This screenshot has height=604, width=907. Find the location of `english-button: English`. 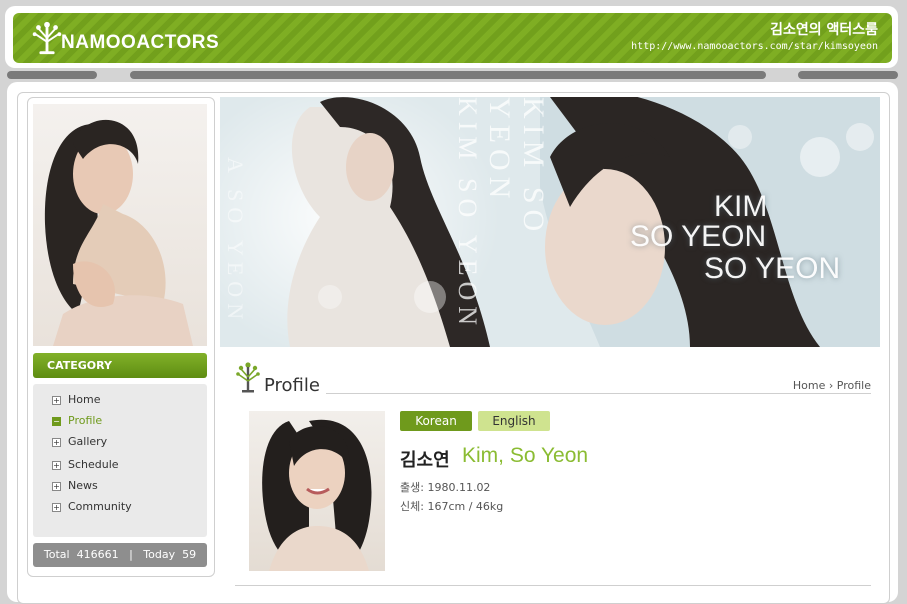

english-button: English is located at coordinates (514, 421).